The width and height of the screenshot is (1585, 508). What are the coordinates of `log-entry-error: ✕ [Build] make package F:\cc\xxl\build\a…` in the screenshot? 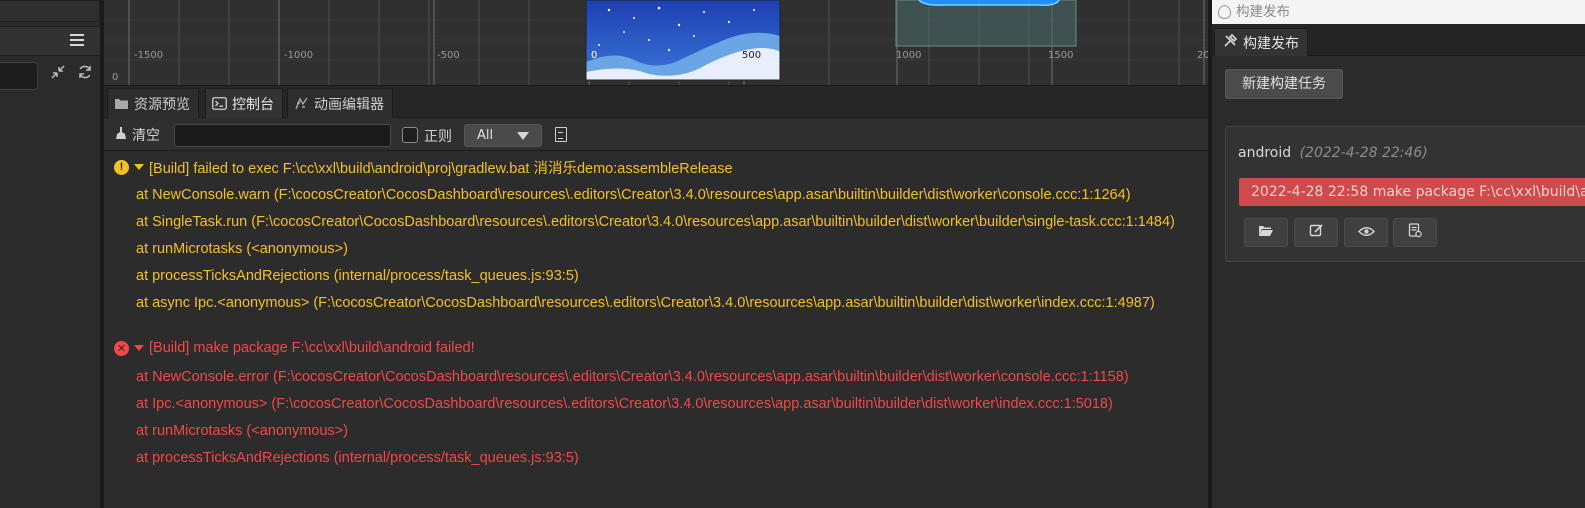 It's located at (294, 348).